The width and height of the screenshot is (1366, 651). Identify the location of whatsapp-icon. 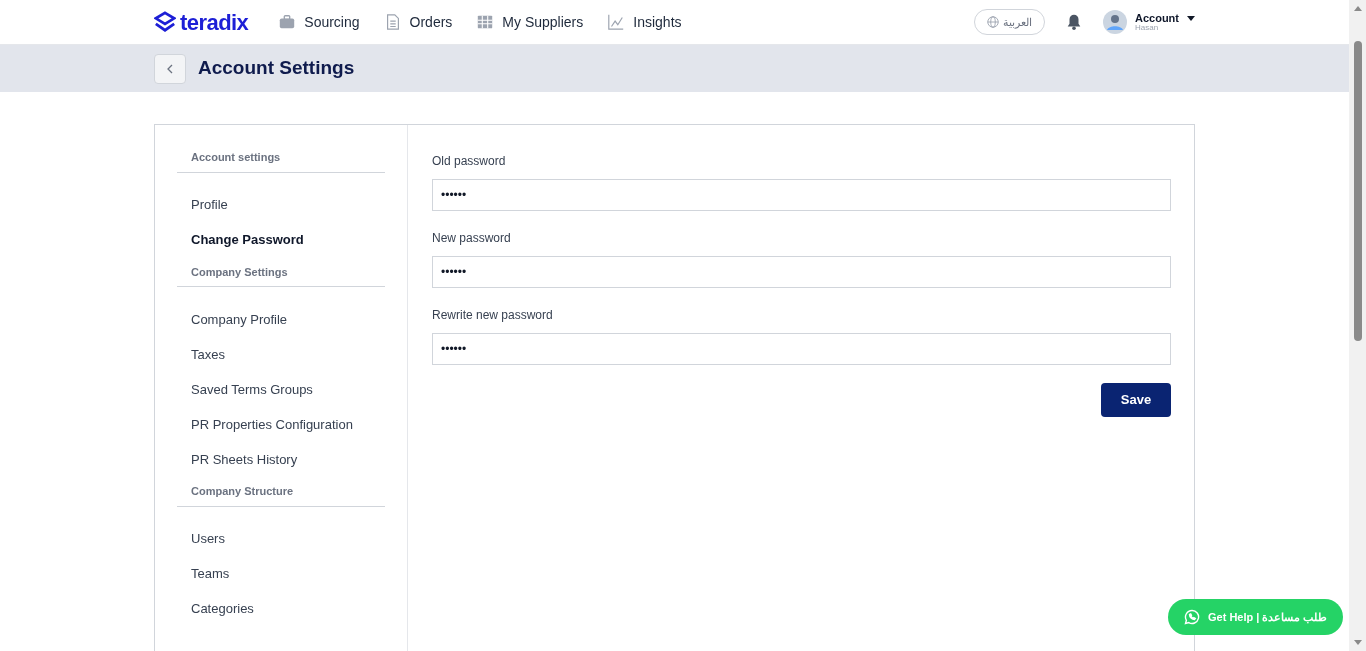
(1192, 617).